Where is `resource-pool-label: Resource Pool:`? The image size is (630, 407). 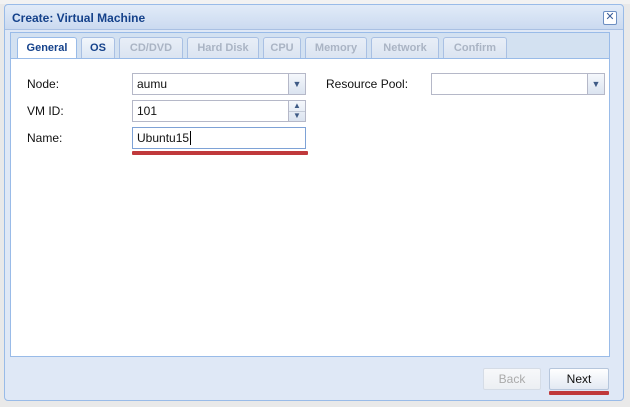 resource-pool-label: Resource Pool: is located at coordinates (367, 84).